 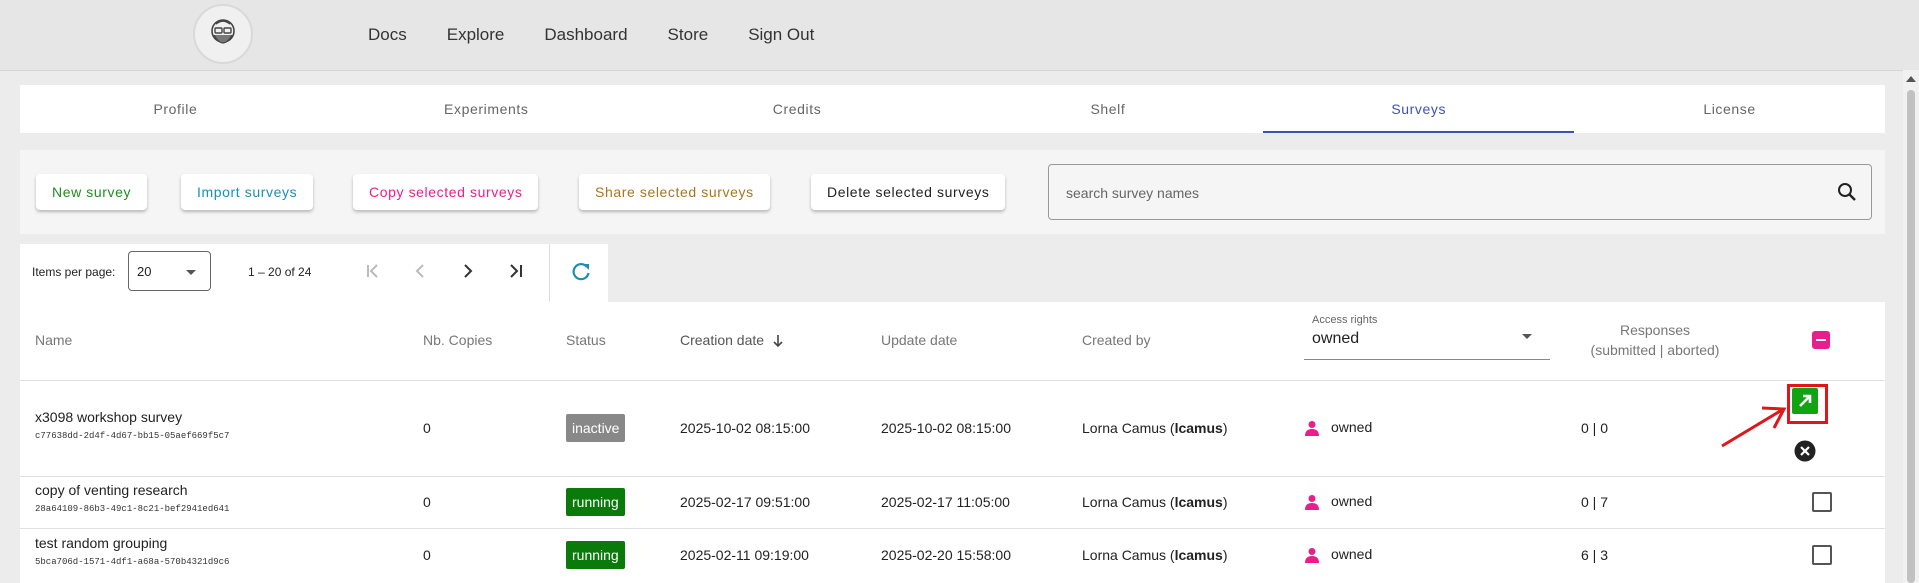 I want to click on creation-date: 2025-02-11 09:19:00, so click(x=744, y=555).